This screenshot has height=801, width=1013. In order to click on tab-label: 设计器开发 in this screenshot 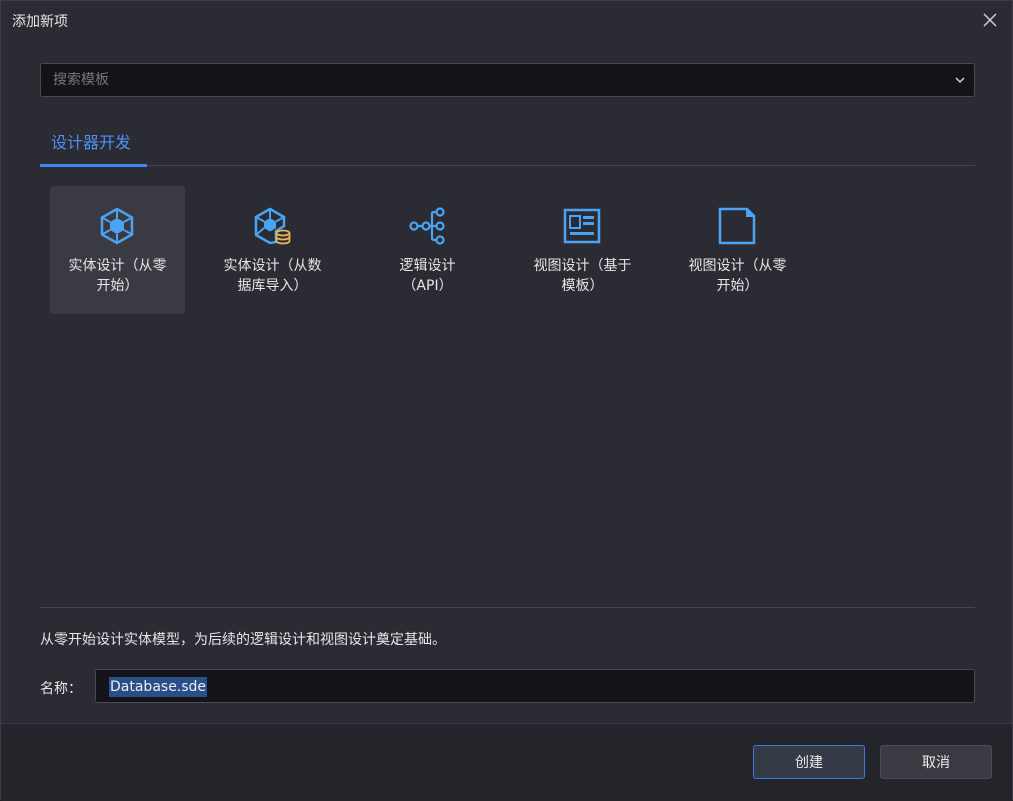, I will do `click(91, 142)`.